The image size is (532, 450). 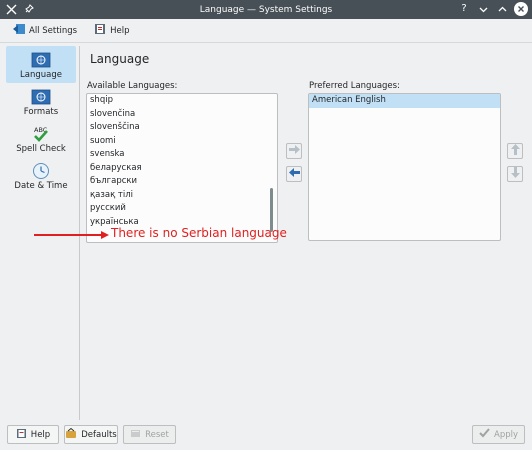 I want to click on sidebar-item-spell-check: ABC Spell Check, so click(x=41, y=138).